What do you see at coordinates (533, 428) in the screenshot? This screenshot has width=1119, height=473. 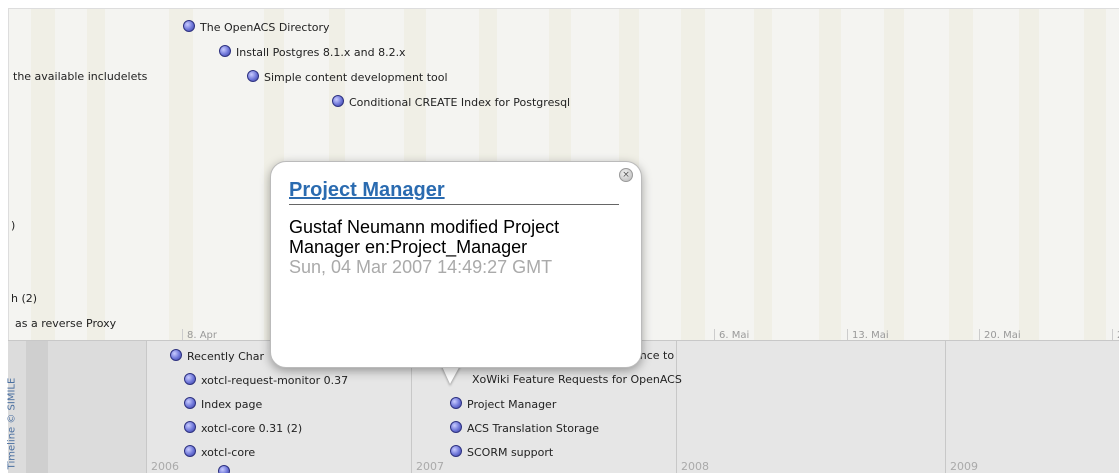 I see `event-label: ACS Translation Storage` at bounding box center [533, 428].